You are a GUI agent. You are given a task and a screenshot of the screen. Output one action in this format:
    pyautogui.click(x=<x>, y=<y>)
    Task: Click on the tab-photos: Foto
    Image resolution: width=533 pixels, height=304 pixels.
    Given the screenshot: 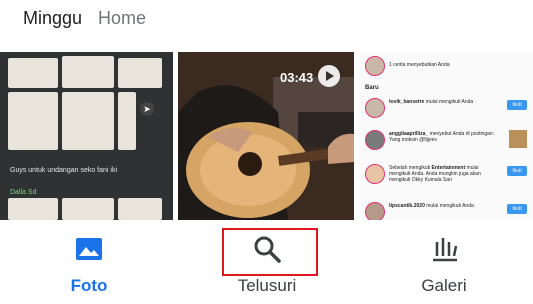 What is the action you would take?
    pyautogui.click(x=89, y=262)
    